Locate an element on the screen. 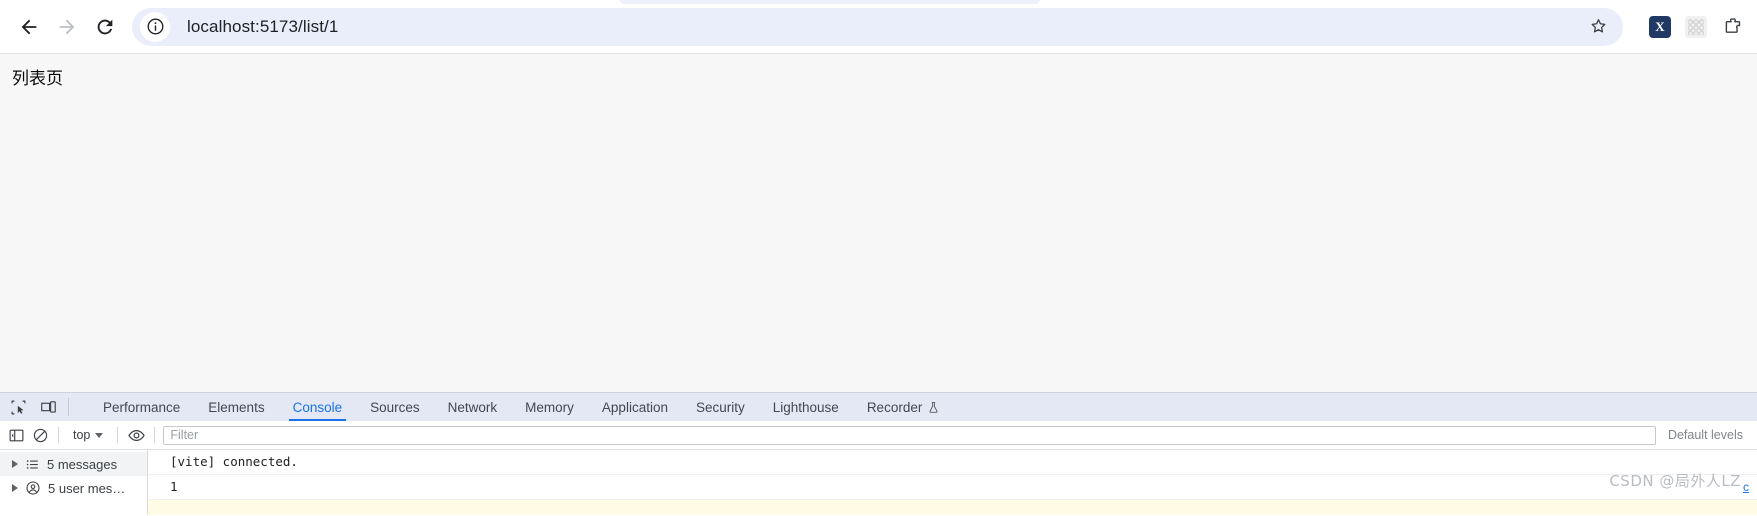 The height and width of the screenshot is (516, 1757). toolbar-actions: X is located at coordinates (1687, 27).